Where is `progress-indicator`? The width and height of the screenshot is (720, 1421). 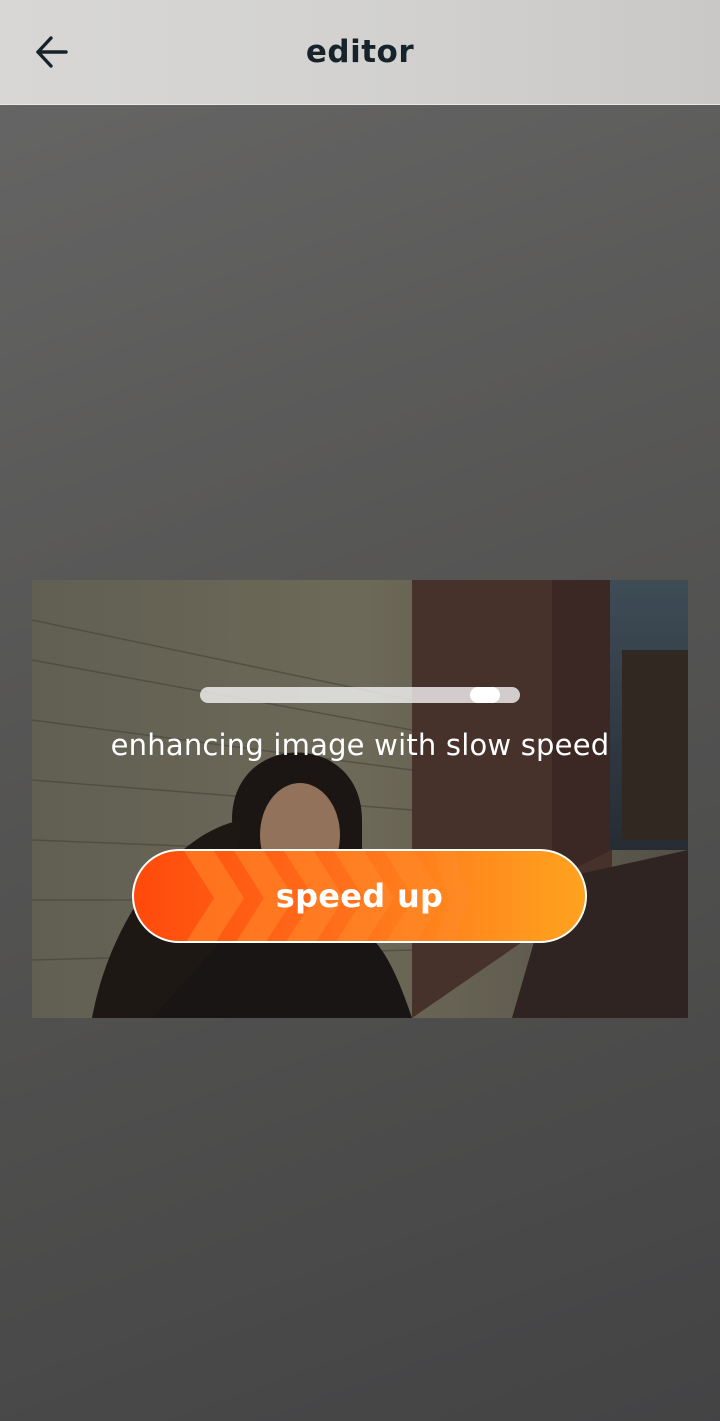
progress-indicator is located at coordinates (485, 695).